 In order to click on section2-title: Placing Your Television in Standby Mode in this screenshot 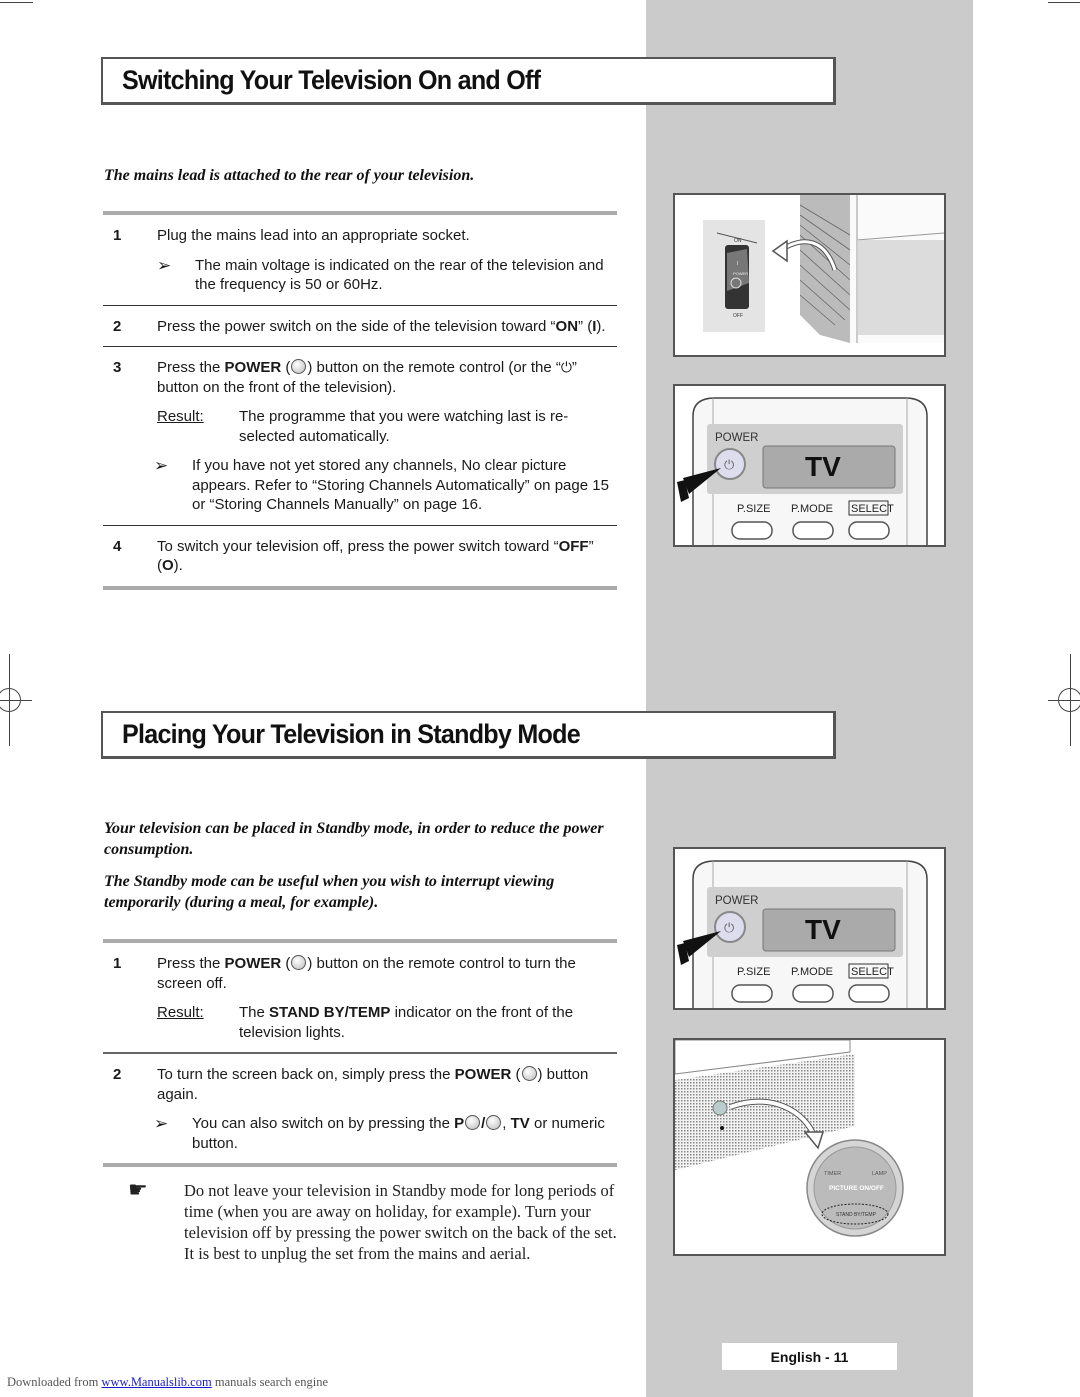, I will do `click(351, 734)`.